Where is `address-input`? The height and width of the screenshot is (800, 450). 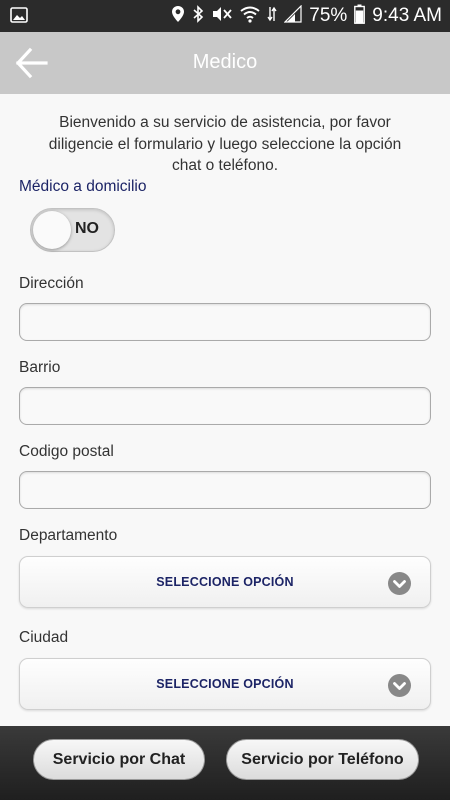
address-input is located at coordinates (225, 322).